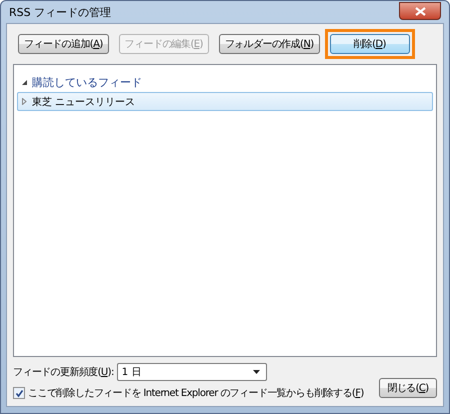 The image size is (450, 414). I want to click on tree-item: 購読しているフィード, so click(225, 82).